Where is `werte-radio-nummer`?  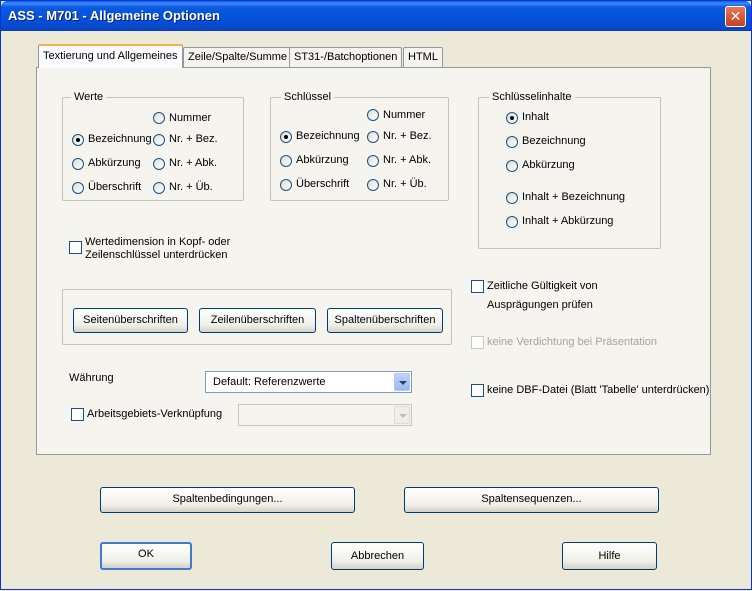
werte-radio-nummer is located at coordinates (159, 118).